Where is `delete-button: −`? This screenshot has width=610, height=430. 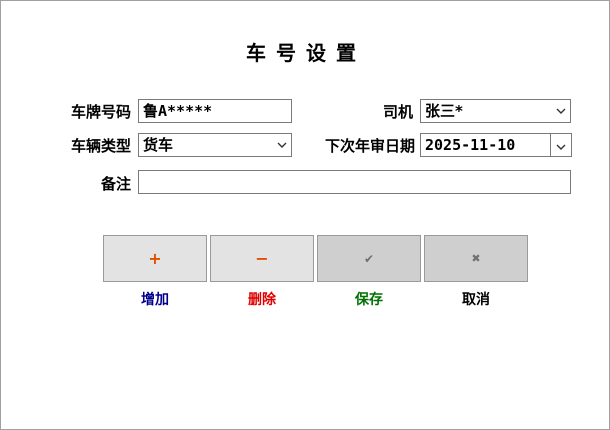 delete-button: − is located at coordinates (262, 258).